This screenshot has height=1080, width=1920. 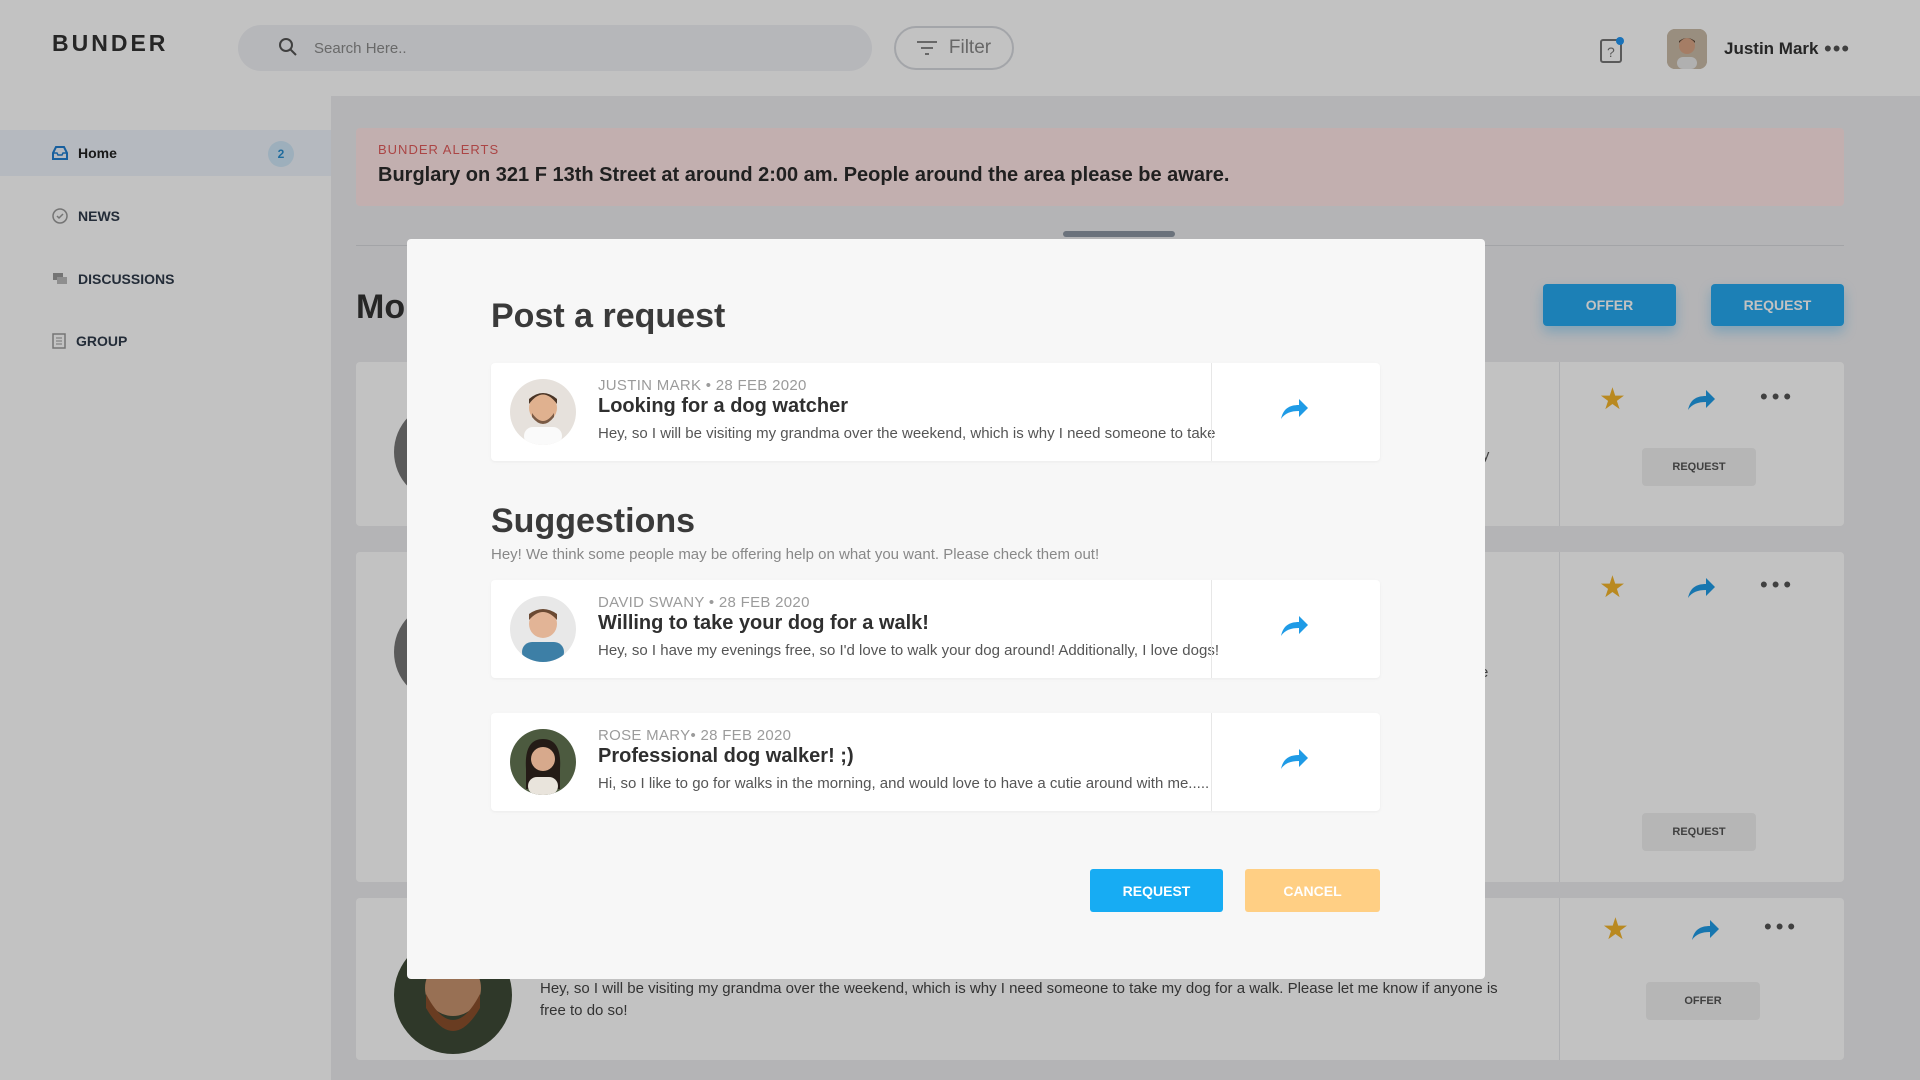 What do you see at coordinates (593, 521) in the screenshot?
I see `suggestions-title: Suggestions` at bounding box center [593, 521].